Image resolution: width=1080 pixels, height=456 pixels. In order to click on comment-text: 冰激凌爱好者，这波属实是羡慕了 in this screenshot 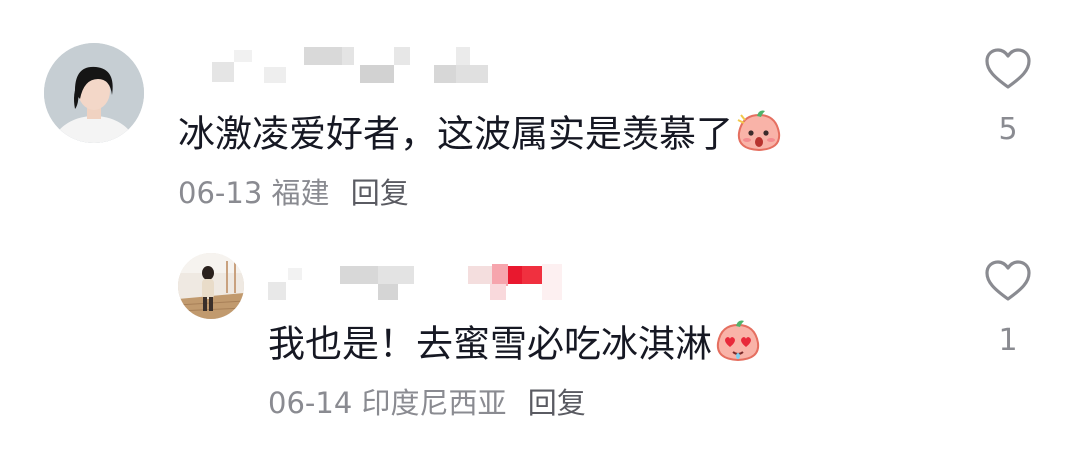, I will do `click(480, 136)`.